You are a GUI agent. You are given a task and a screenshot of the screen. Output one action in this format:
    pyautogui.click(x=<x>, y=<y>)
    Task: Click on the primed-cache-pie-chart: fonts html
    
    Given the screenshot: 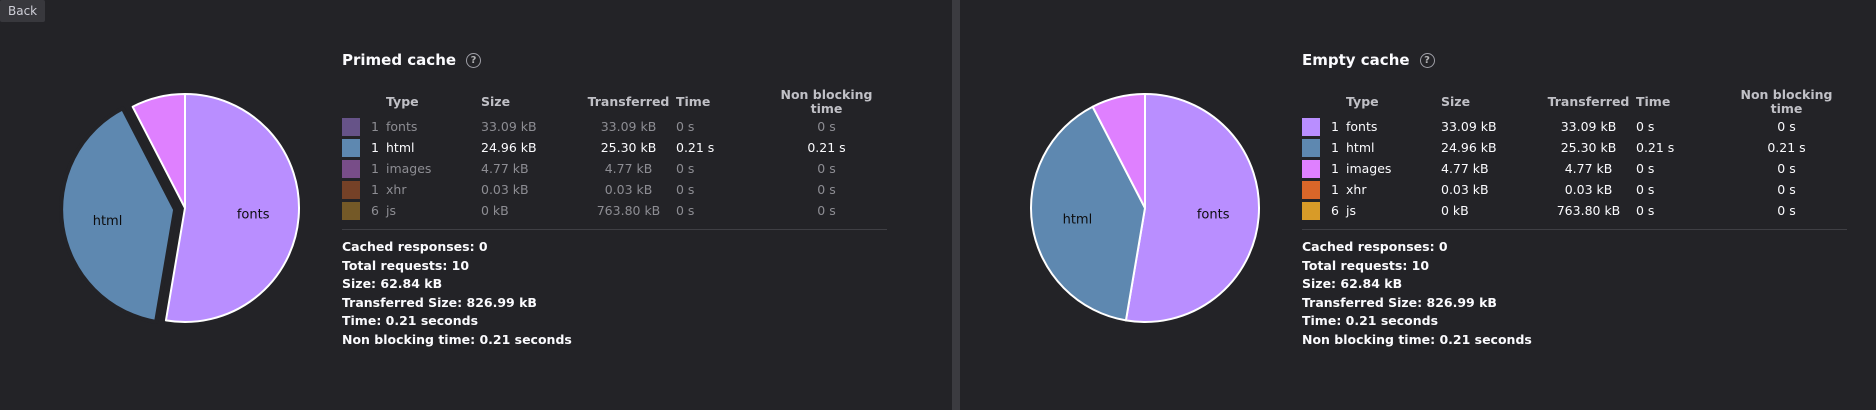 What is the action you would take?
    pyautogui.click(x=185, y=208)
    